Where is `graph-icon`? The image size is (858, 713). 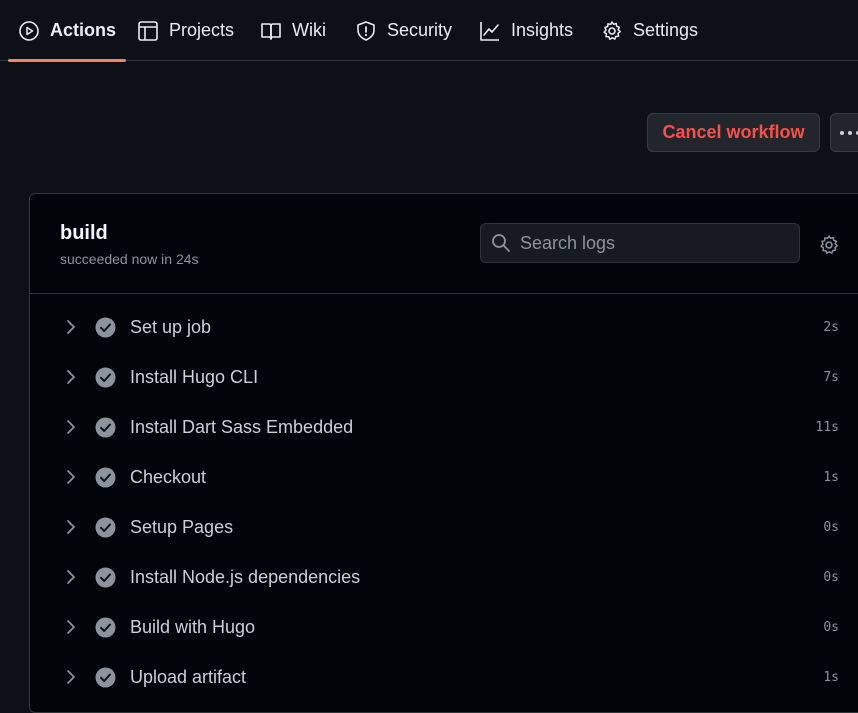
graph-icon is located at coordinates (490, 31).